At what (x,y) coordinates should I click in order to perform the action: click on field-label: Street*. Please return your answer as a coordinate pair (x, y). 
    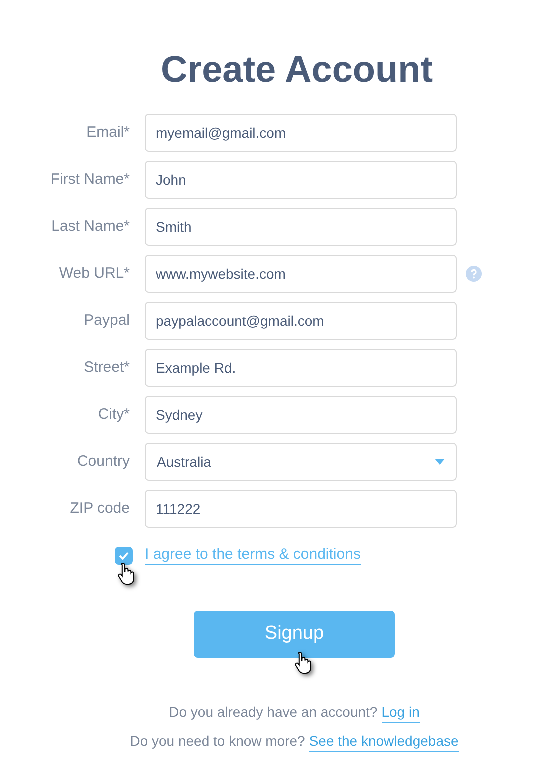
    Looking at the image, I should click on (106, 368).